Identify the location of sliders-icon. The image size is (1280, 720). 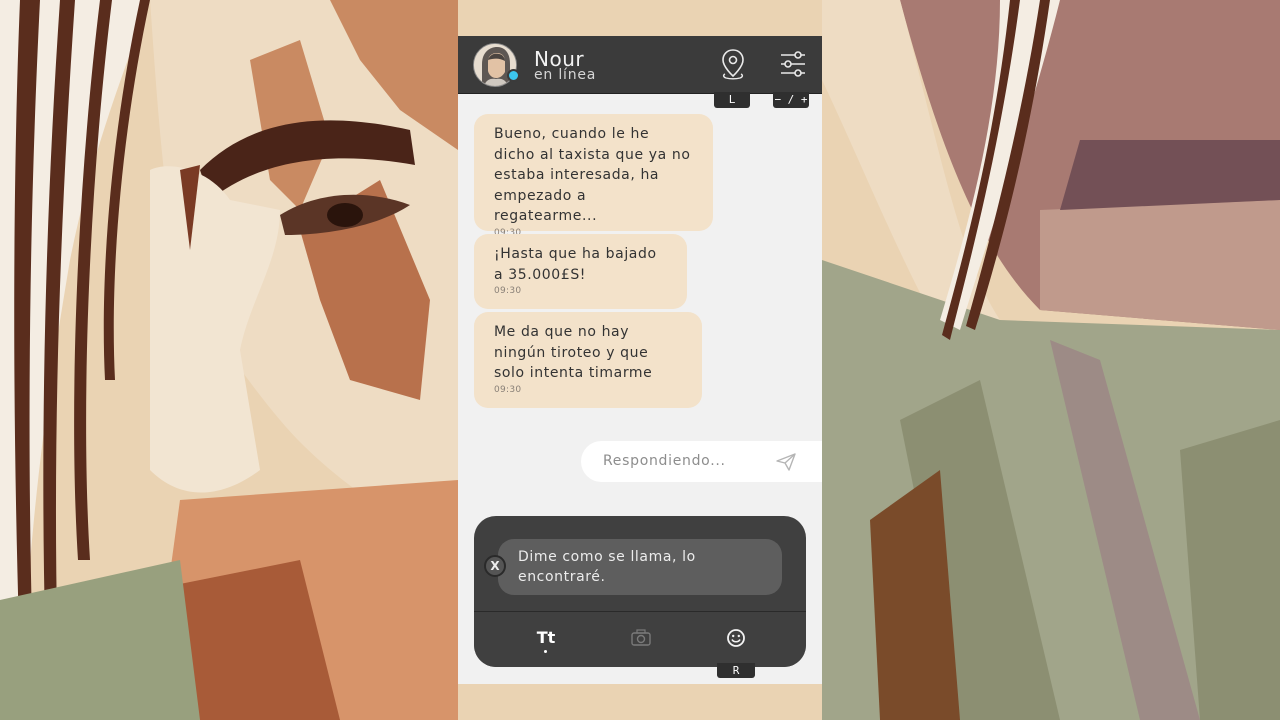
(793, 64).